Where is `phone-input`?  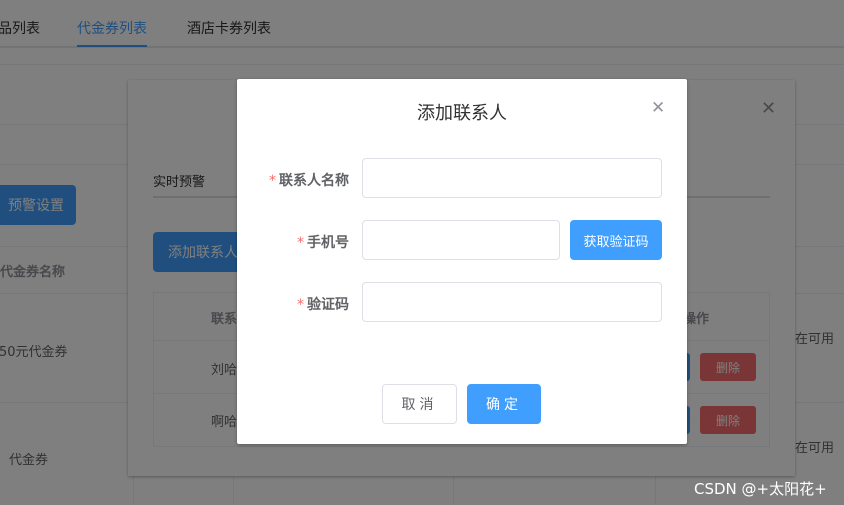 phone-input is located at coordinates (461, 240).